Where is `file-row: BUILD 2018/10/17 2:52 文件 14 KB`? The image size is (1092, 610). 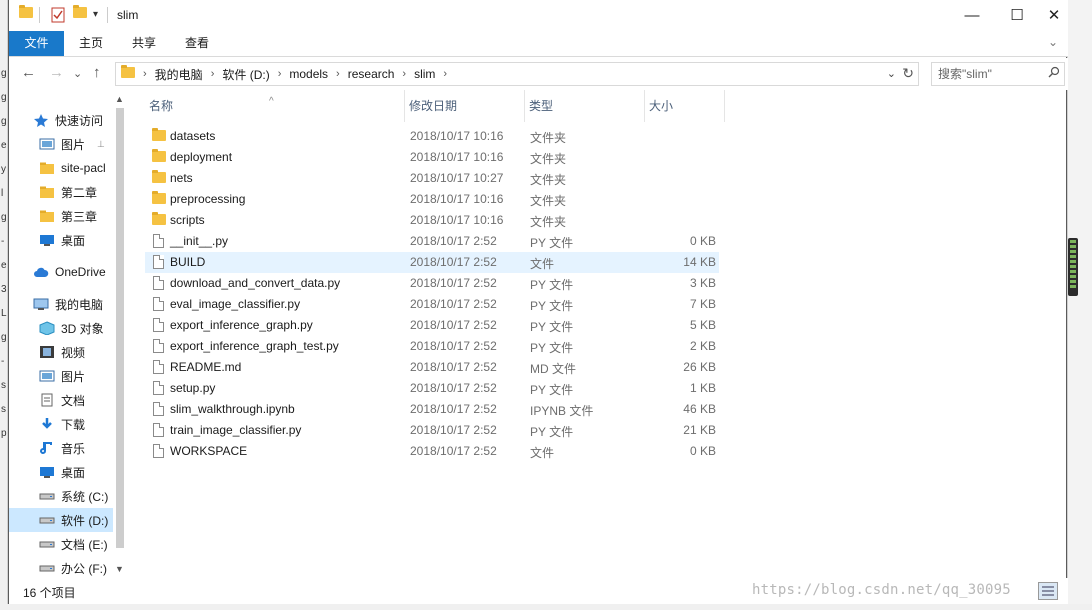 file-row: BUILD 2018/10/17 2:52 文件 14 KB is located at coordinates (432, 262).